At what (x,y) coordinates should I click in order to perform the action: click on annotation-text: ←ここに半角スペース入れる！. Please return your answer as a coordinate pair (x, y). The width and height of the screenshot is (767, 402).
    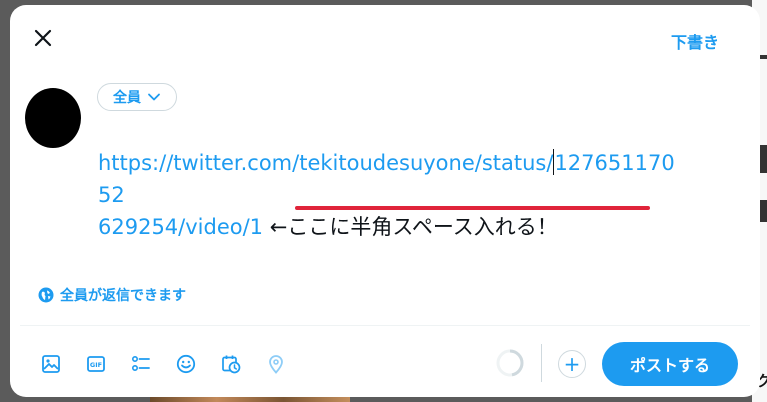
    Looking at the image, I should click on (413, 227).